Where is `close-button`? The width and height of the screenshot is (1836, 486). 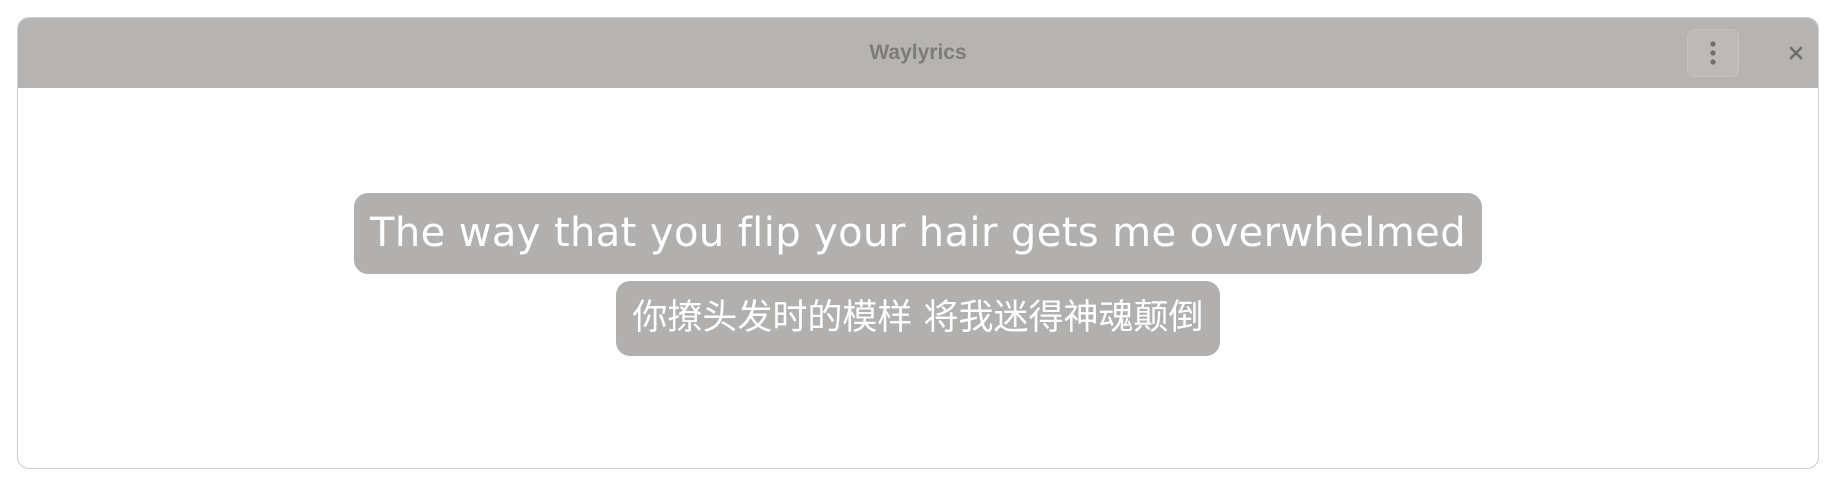 close-button is located at coordinates (1796, 53).